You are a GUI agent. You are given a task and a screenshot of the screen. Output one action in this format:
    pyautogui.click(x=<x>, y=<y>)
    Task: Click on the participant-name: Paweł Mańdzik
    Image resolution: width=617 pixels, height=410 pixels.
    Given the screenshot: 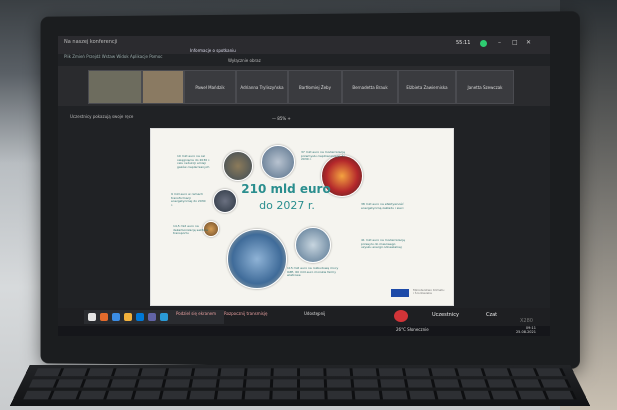 What is the action you would take?
    pyautogui.click(x=210, y=87)
    